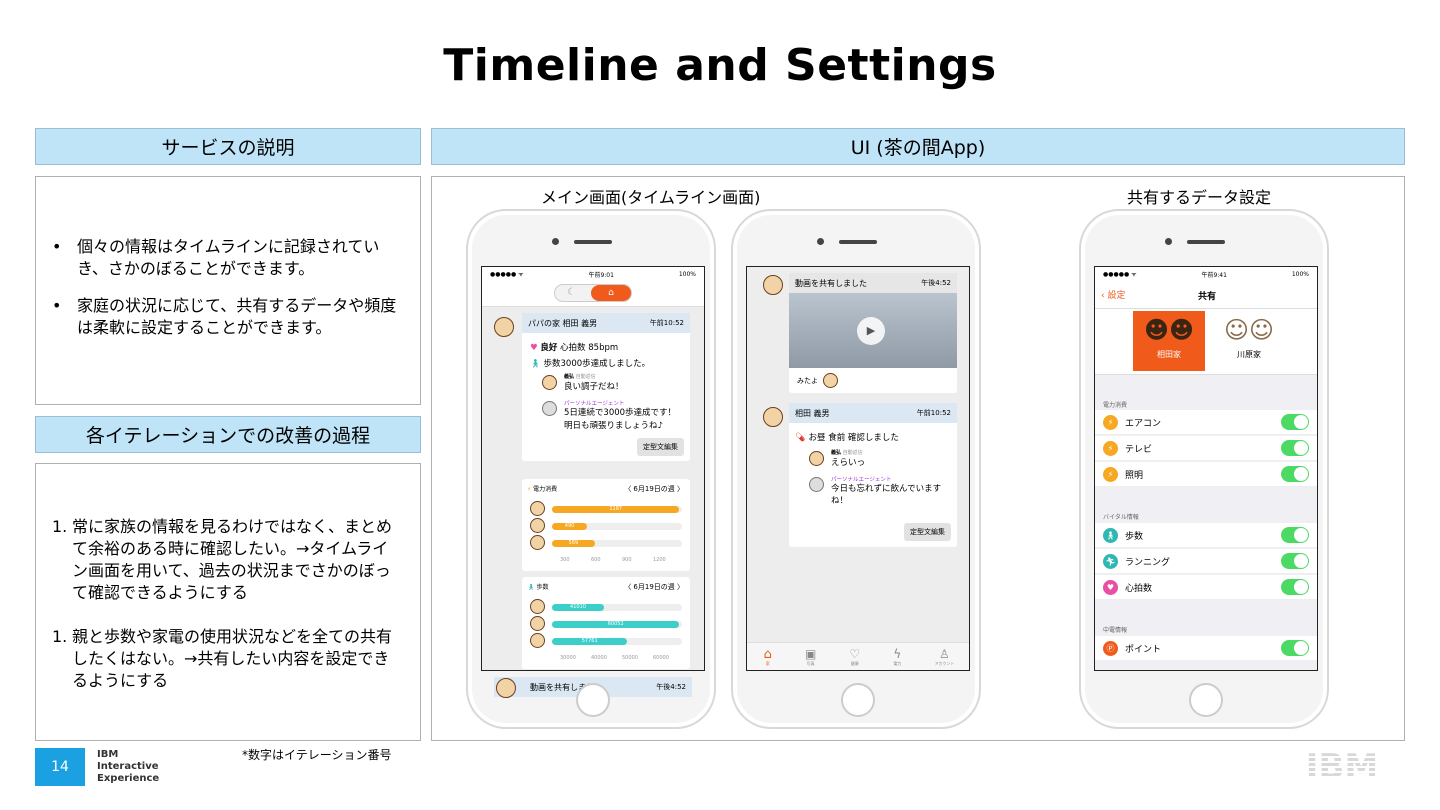 This screenshot has height=810, width=1440. I want to click on family-icon: ☺☺, so click(1249, 330).